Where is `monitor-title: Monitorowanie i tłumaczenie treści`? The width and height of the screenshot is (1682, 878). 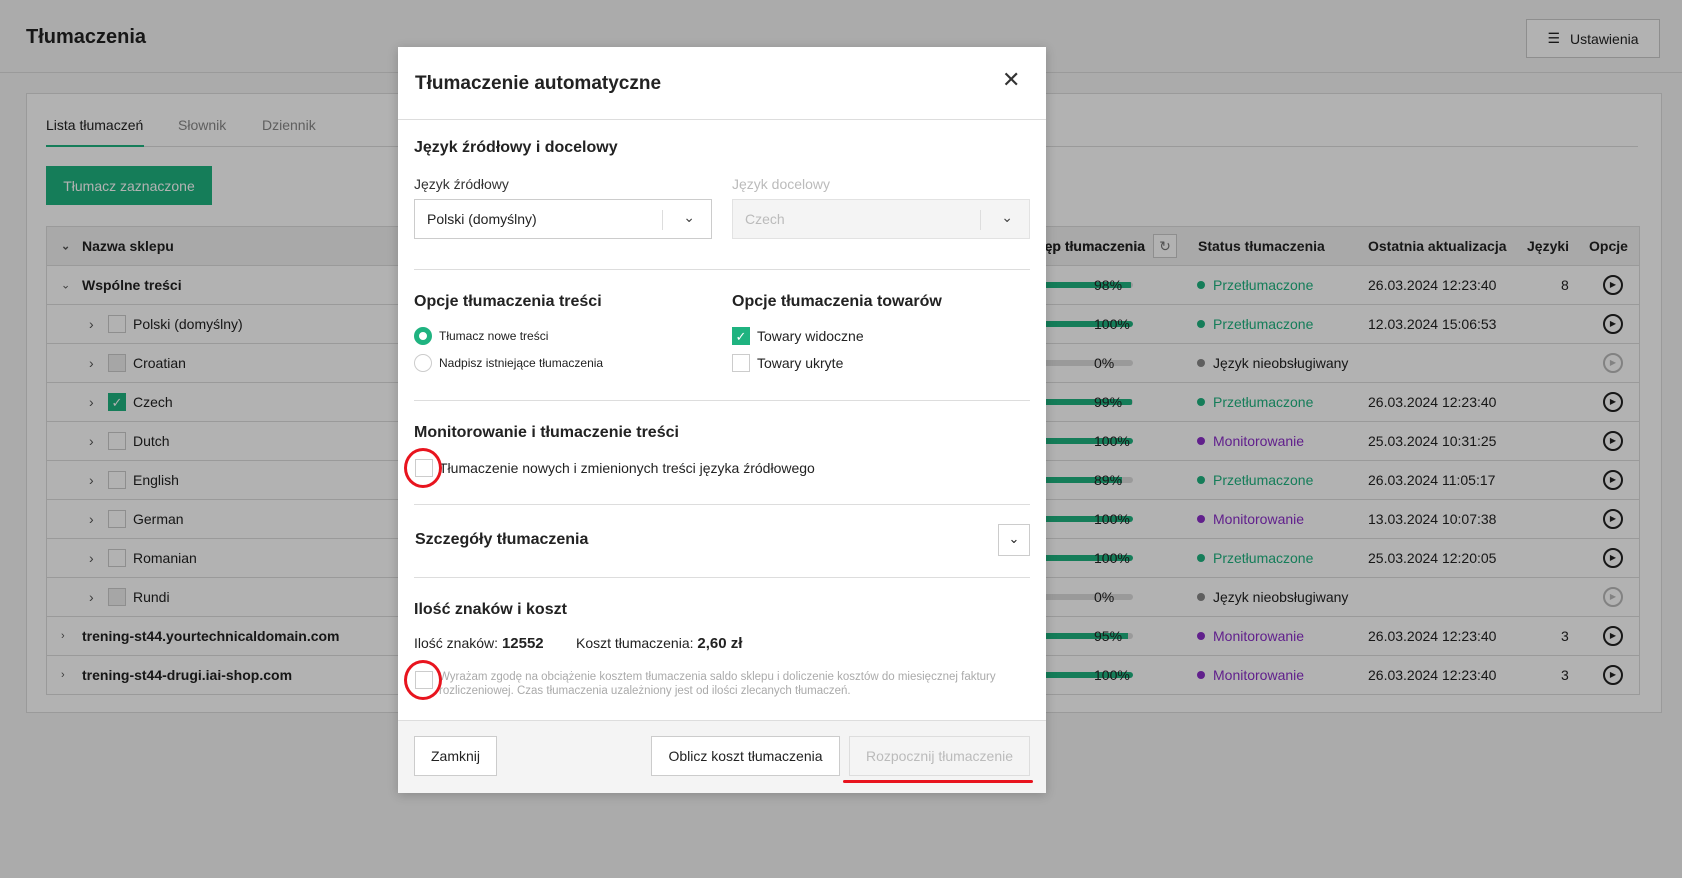
monitor-title: Monitorowanie i tłumaczenie treści is located at coordinates (546, 432).